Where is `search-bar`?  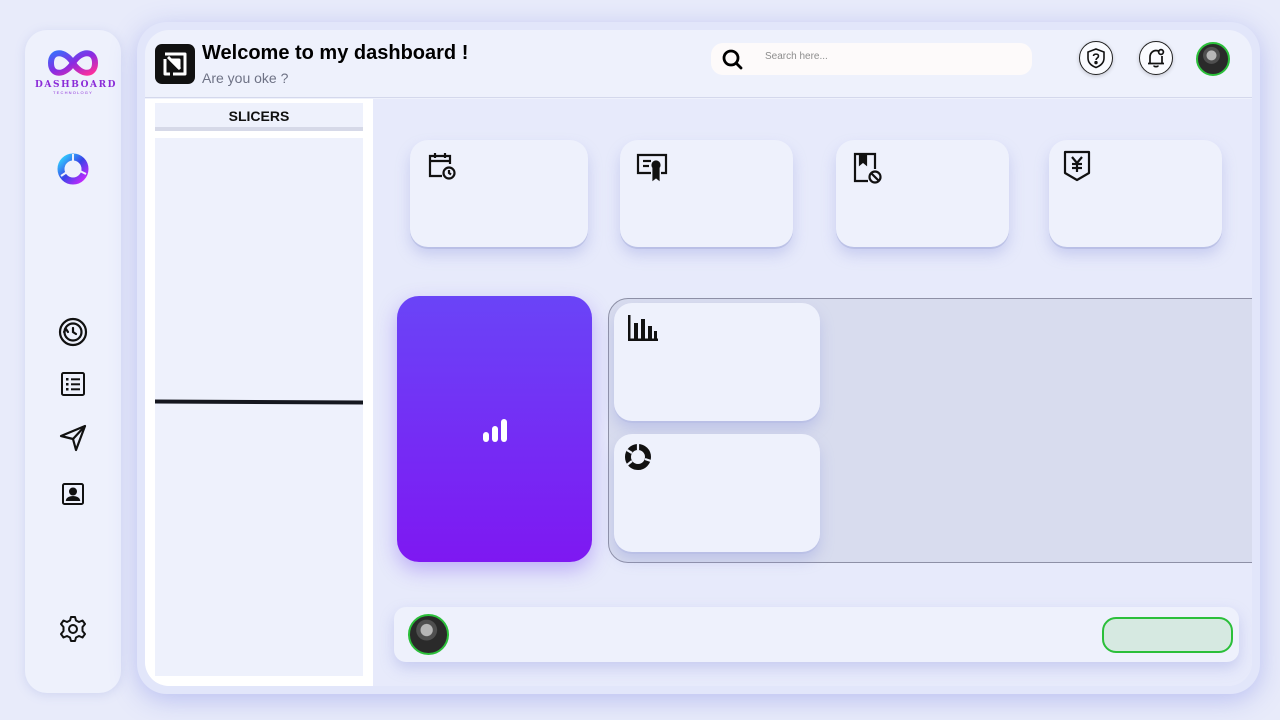
search-bar is located at coordinates (871, 59).